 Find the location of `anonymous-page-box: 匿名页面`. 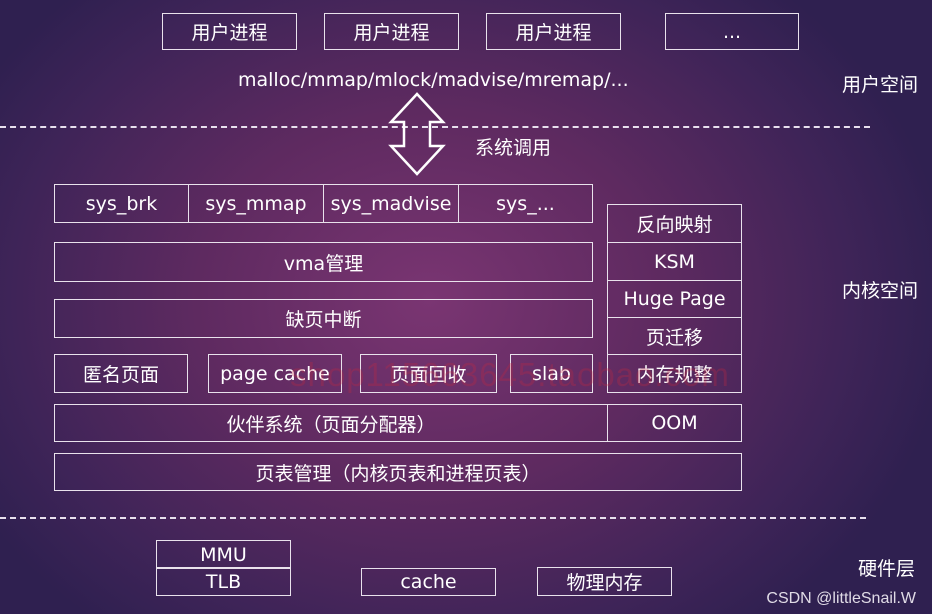

anonymous-page-box: 匿名页面 is located at coordinates (121, 373).